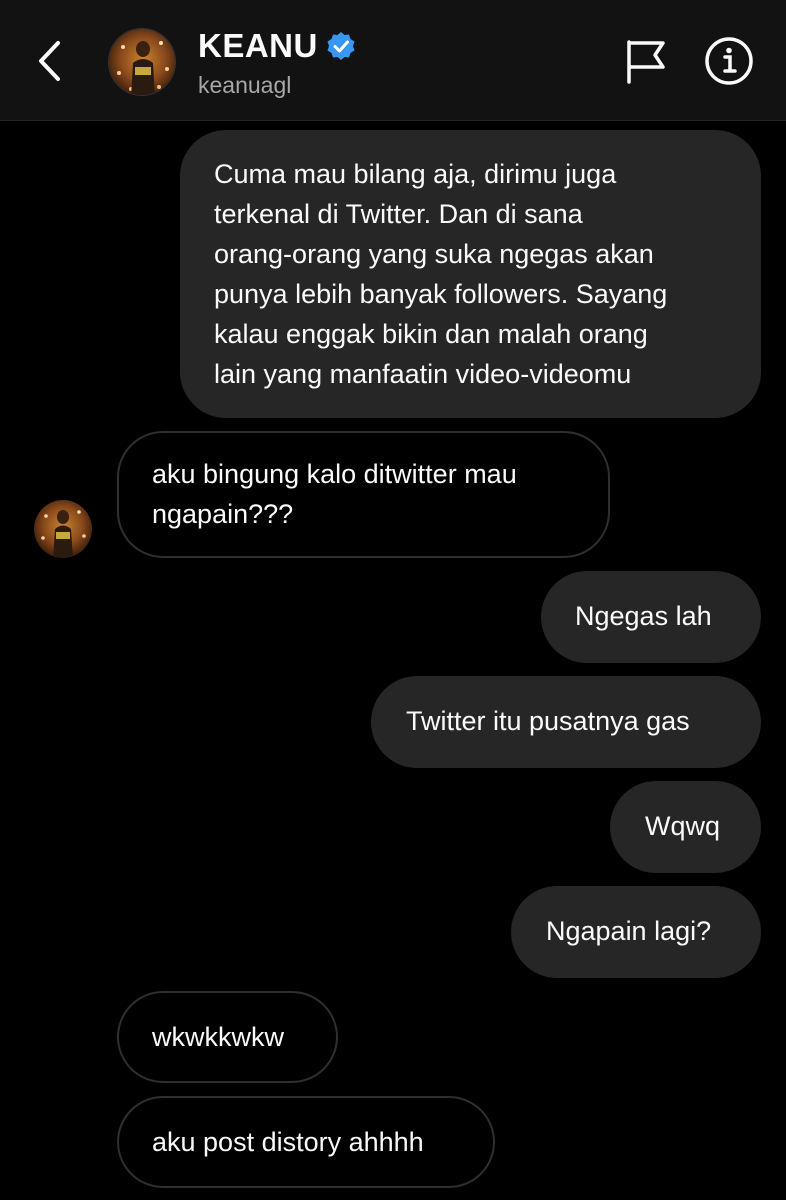 Image resolution: width=786 pixels, height=1200 pixels. Describe the element at coordinates (566, 722) in the screenshot. I see `message-bubble-sent: Twitter itu pusatnya gas` at that location.